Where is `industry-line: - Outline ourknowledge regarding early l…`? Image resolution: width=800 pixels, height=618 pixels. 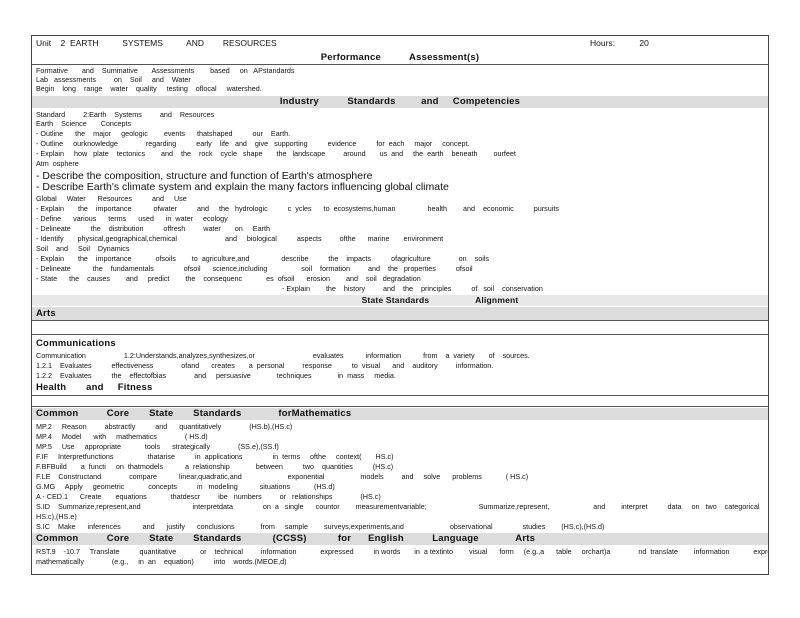
industry-line: - Outline ourknowledge regarding early l… is located at coordinates (400, 143).